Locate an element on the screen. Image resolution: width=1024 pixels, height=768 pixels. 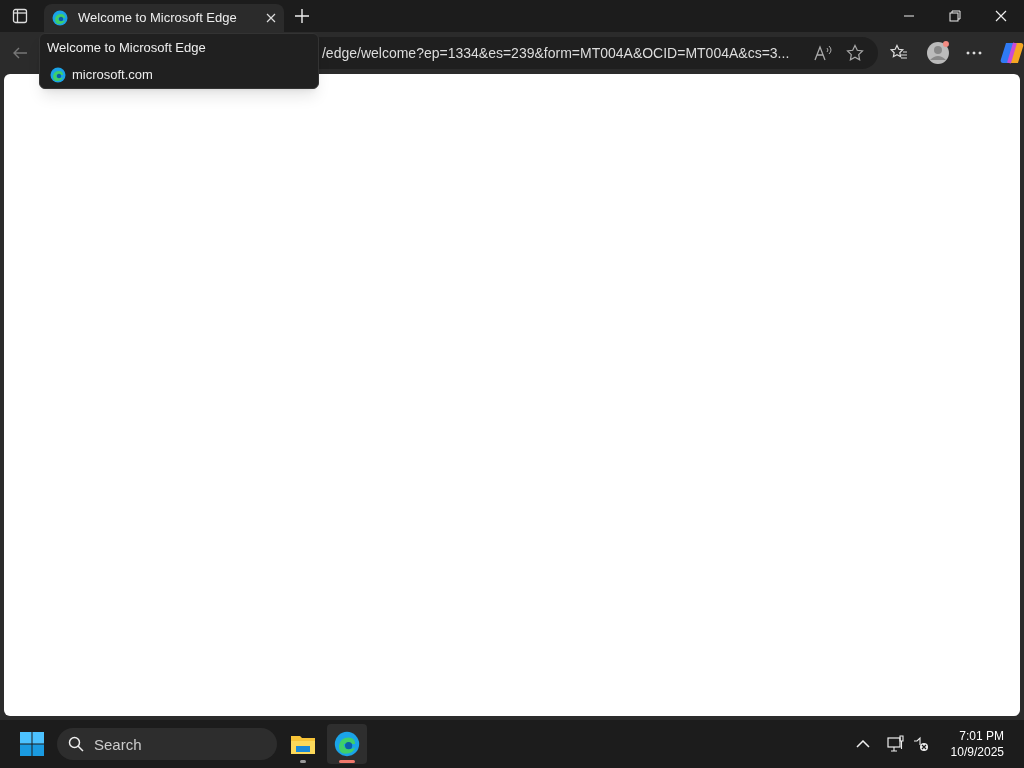
tab-title: Welcome to Microsoft Edge is located at coordinates (158, 18).